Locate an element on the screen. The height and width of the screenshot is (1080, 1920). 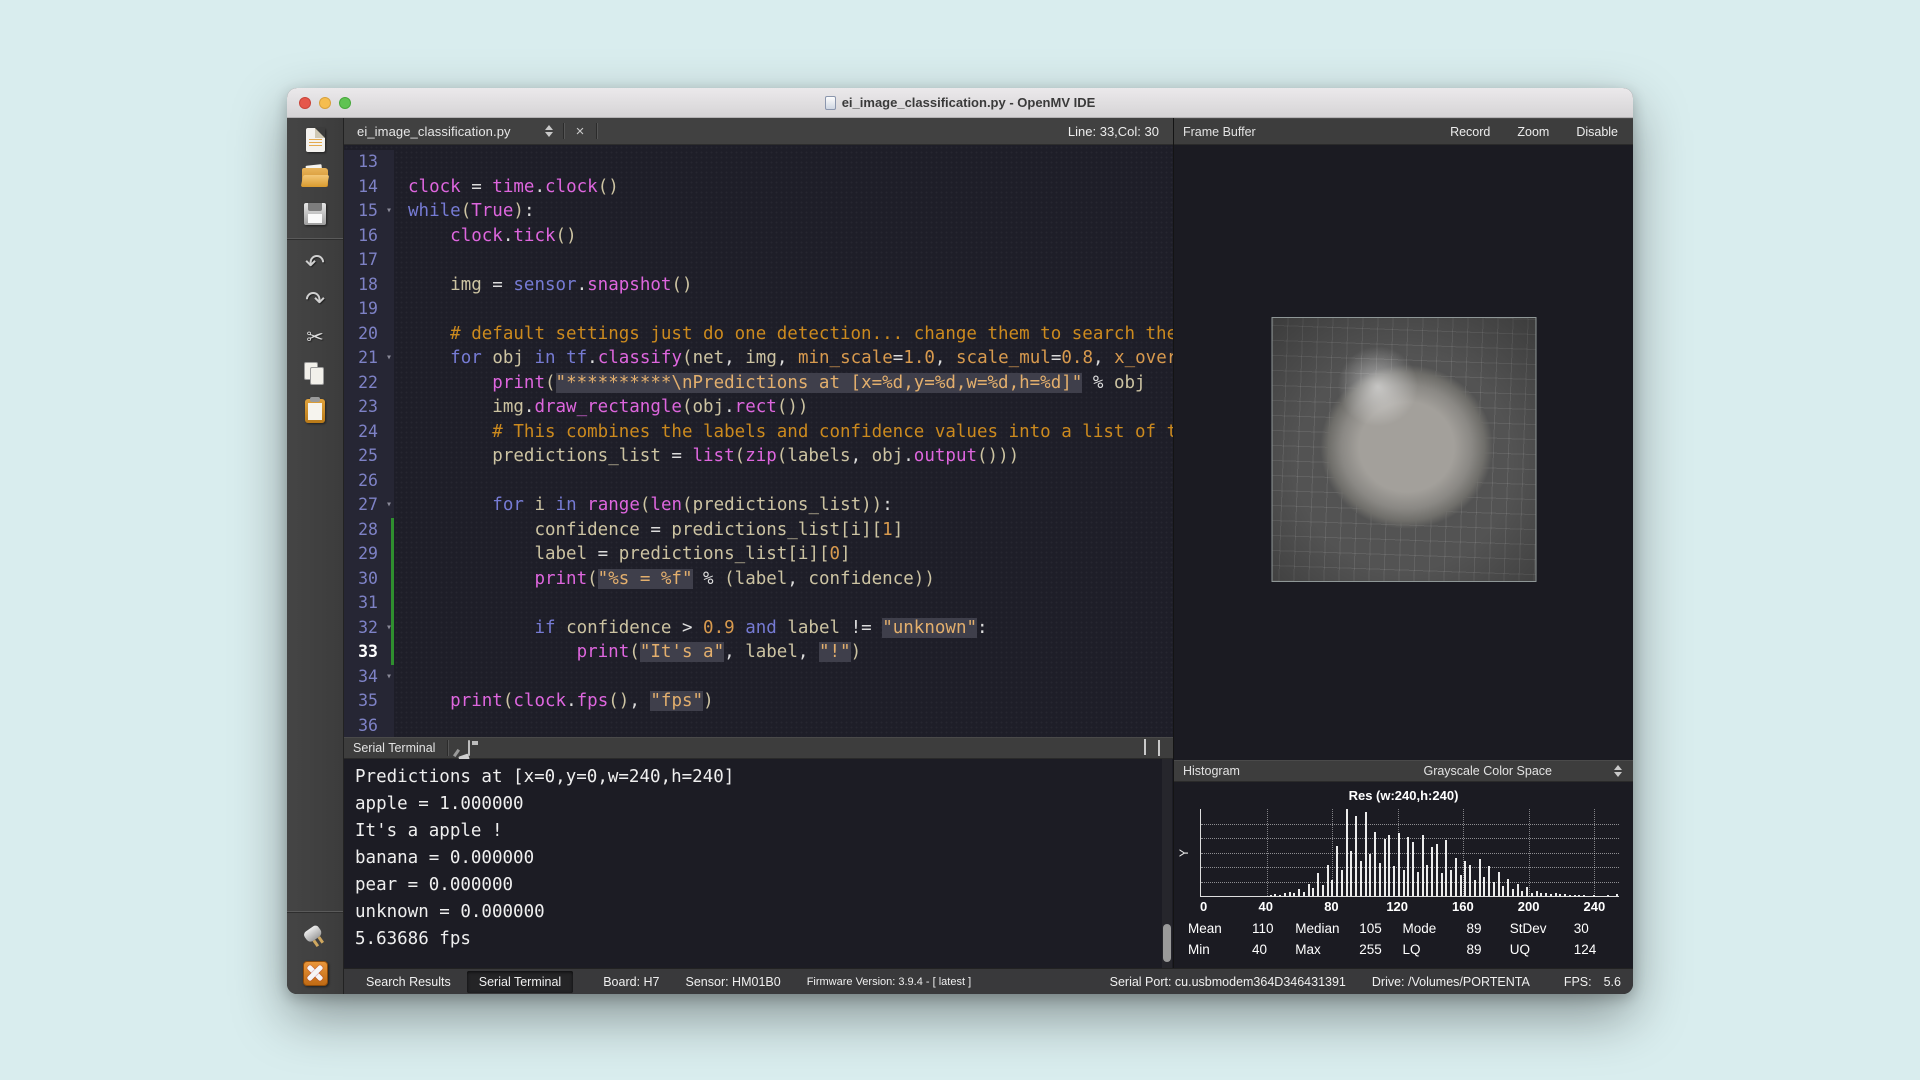
undo-icon: ↶ is located at coordinates (315, 263).